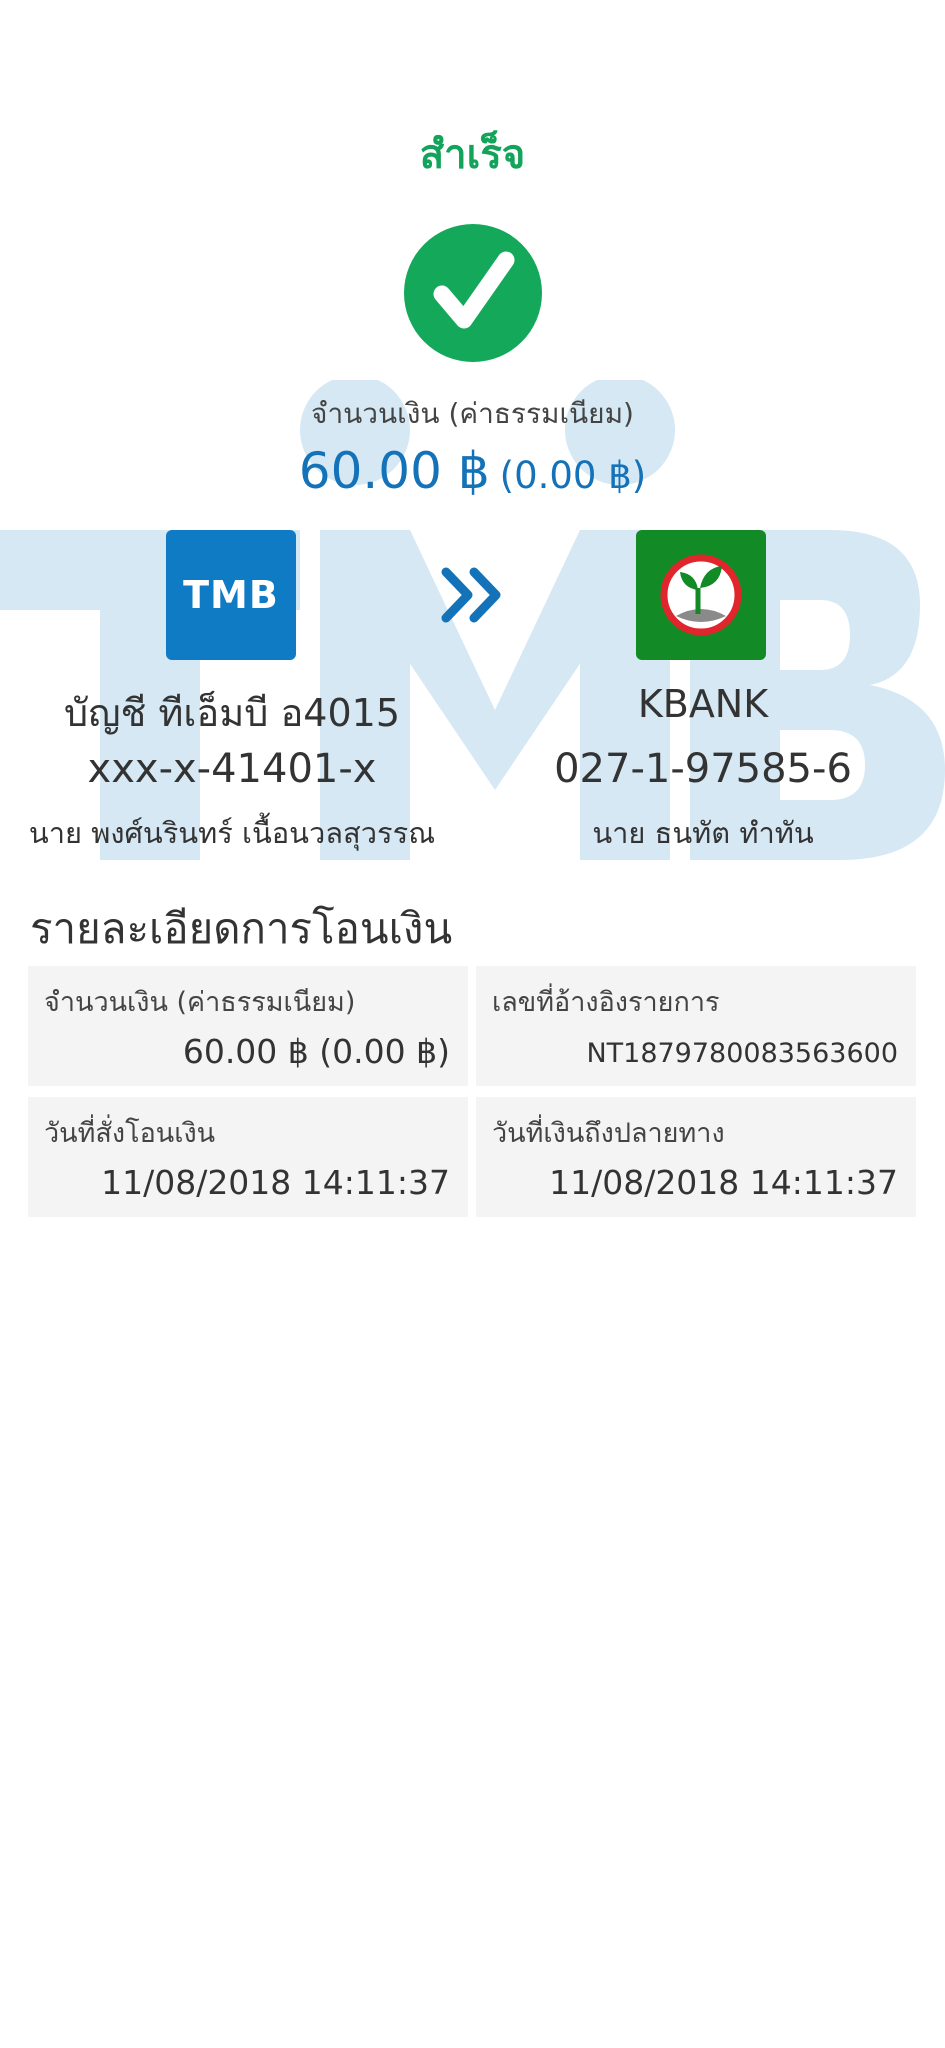 This screenshot has width=945, height=2048. Describe the element at coordinates (473, 293) in the screenshot. I see `check-circle-icon` at that location.